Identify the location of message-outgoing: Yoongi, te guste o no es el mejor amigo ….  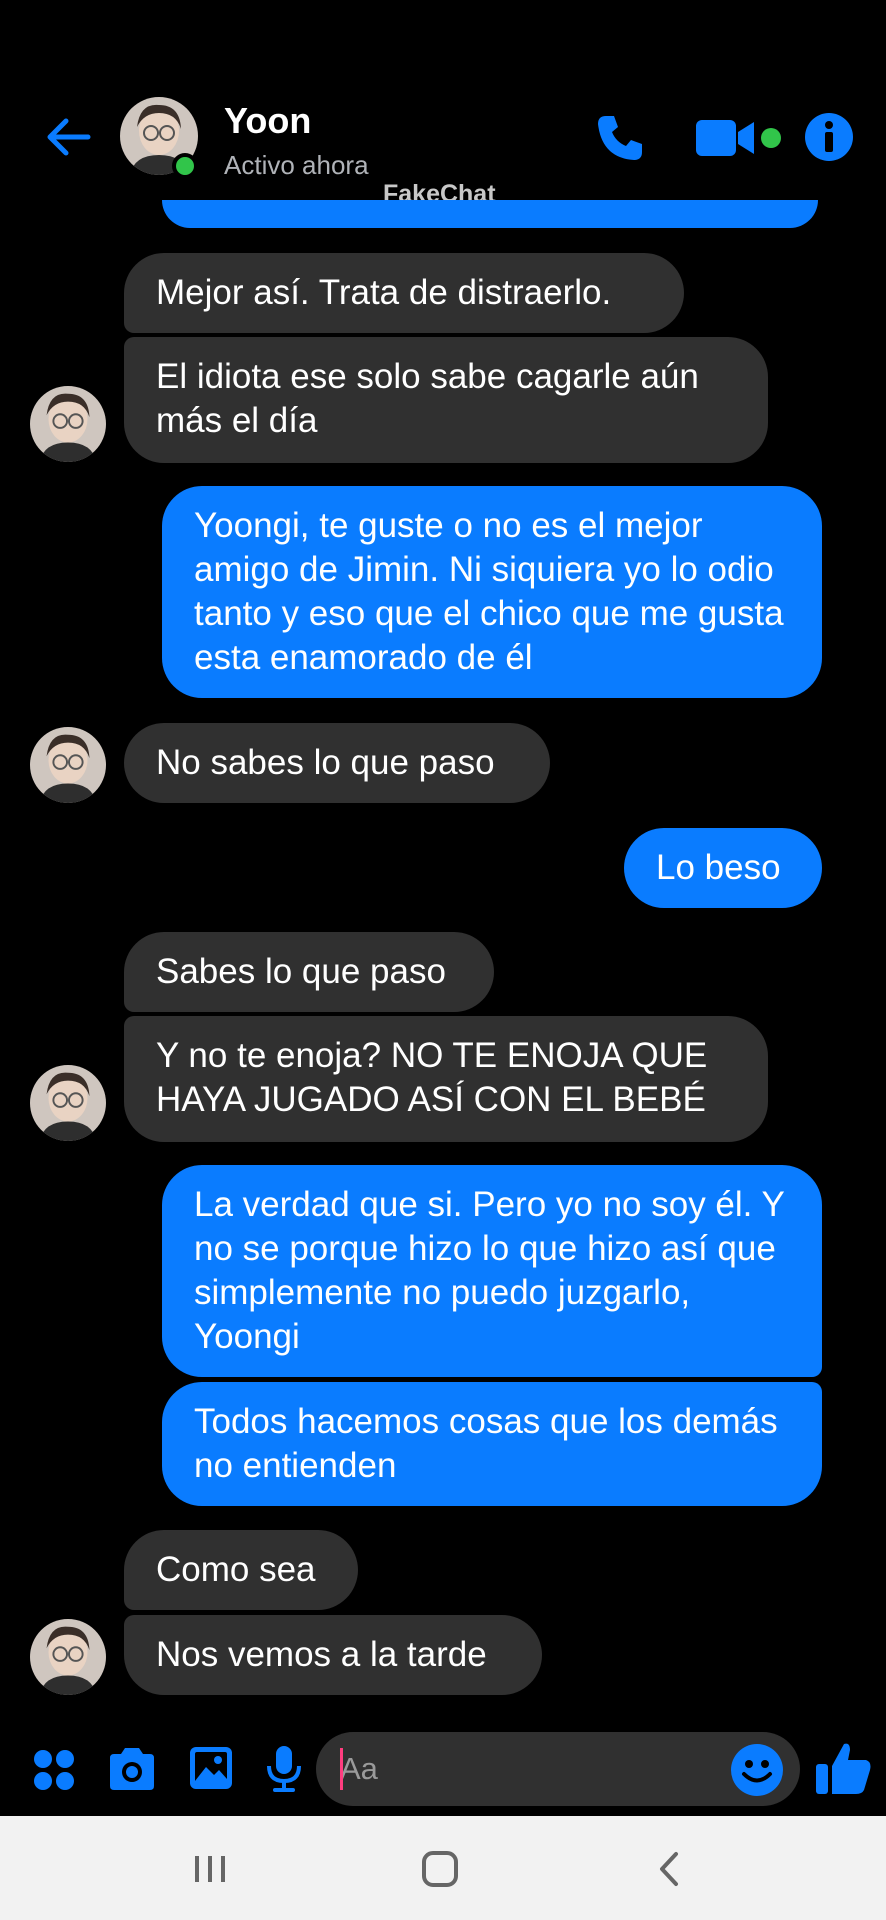
(492, 592).